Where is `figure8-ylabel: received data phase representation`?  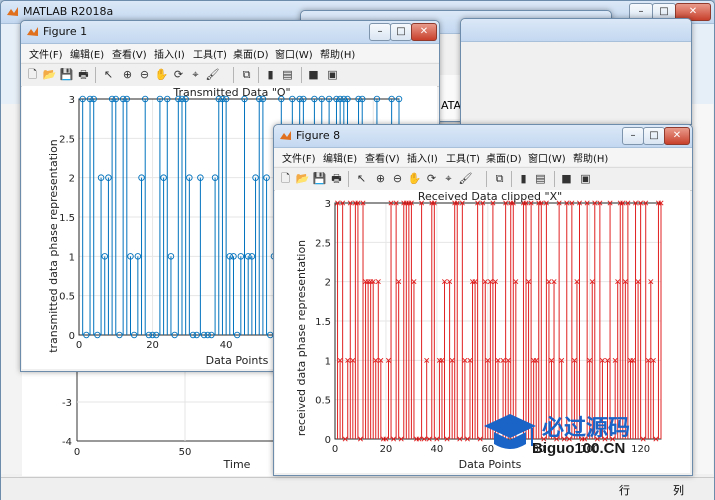
figure8-ylabel: received data phase representation is located at coordinates (301, 338).